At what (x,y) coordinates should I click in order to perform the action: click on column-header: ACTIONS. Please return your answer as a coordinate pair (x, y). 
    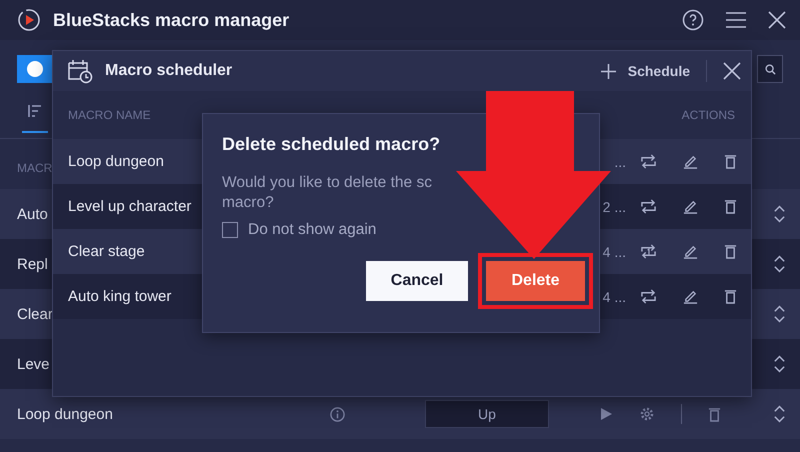
    Looking at the image, I should click on (708, 115).